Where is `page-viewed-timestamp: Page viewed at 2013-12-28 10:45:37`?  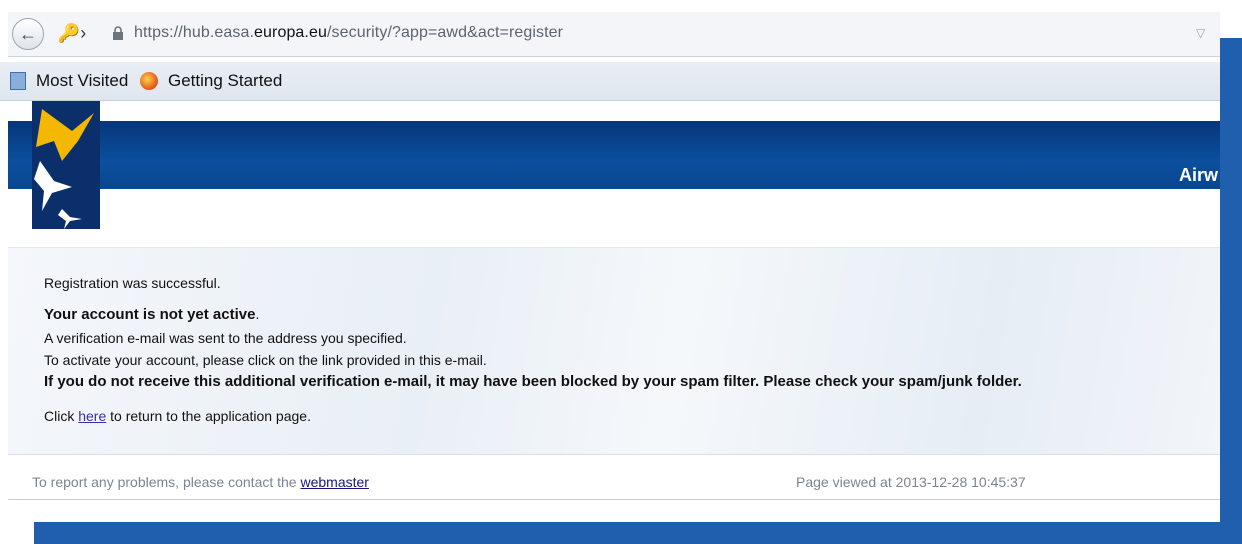 page-viewed-timestamp: Page viewed at 2013-12-28 10:45:37 is located at coordinates (911, 482).